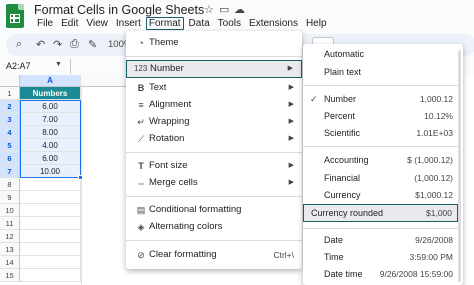 The height and width of the screenshot is (285, 474). Describe the element at coordinates (10, 145) in the screenshot. I see `row-header: 5` at that location.